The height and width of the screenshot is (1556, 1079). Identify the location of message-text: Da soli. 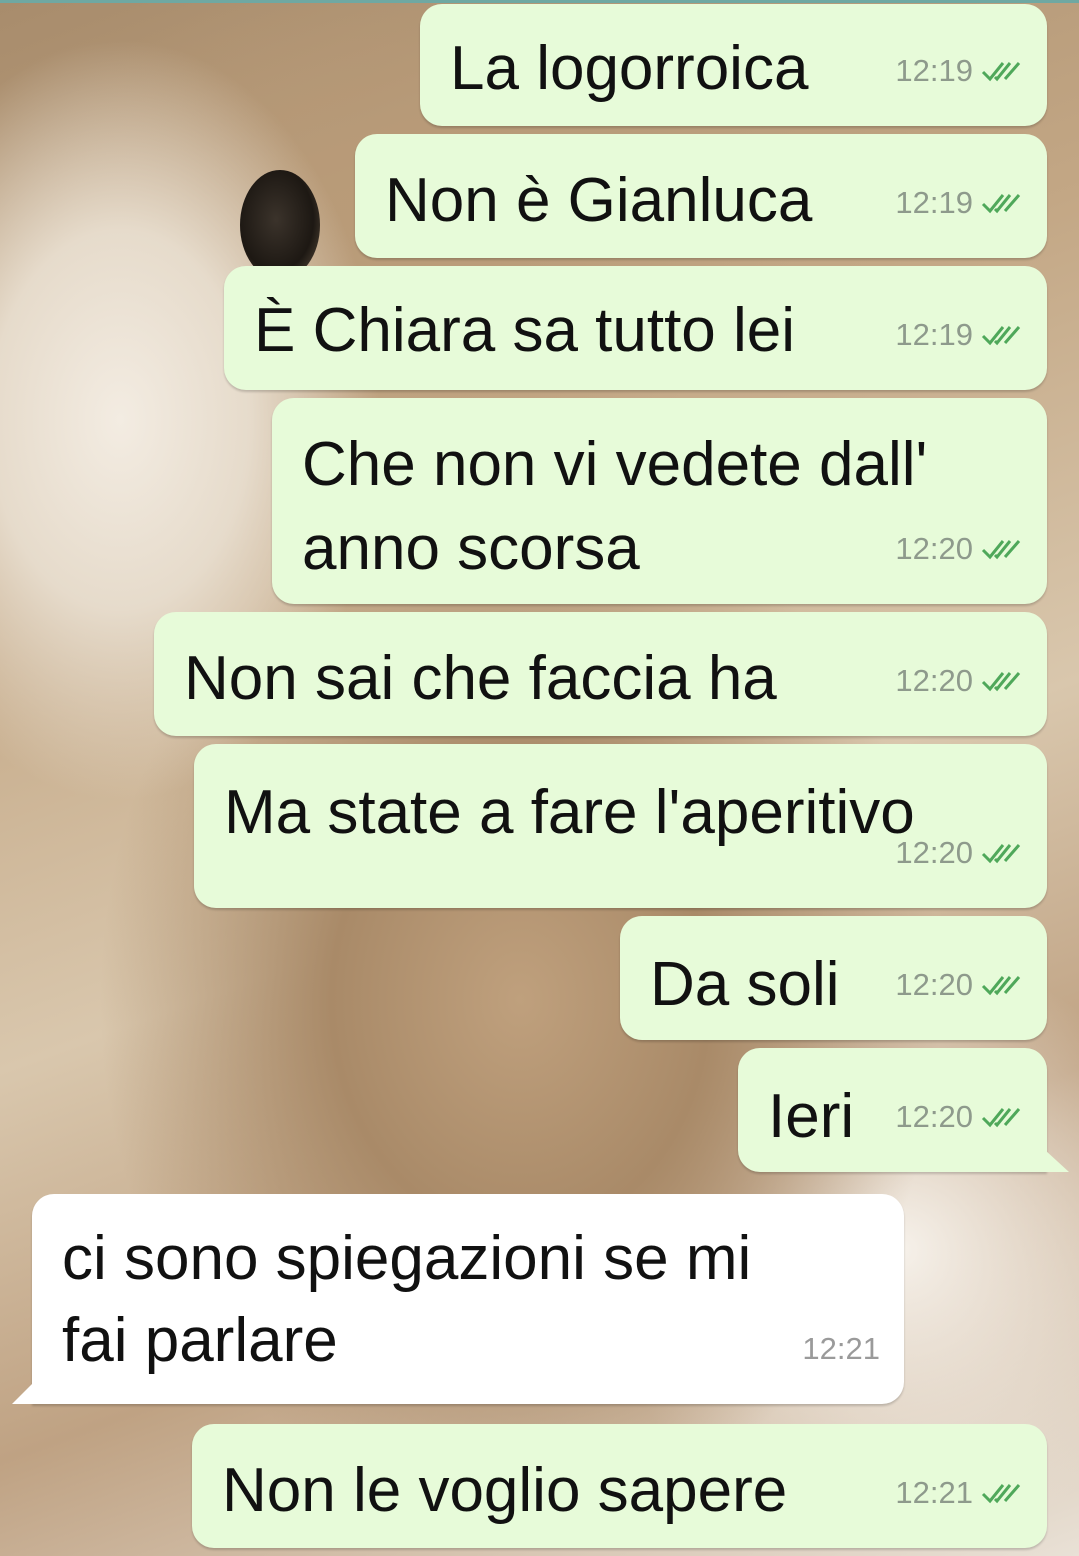
(745, 984).